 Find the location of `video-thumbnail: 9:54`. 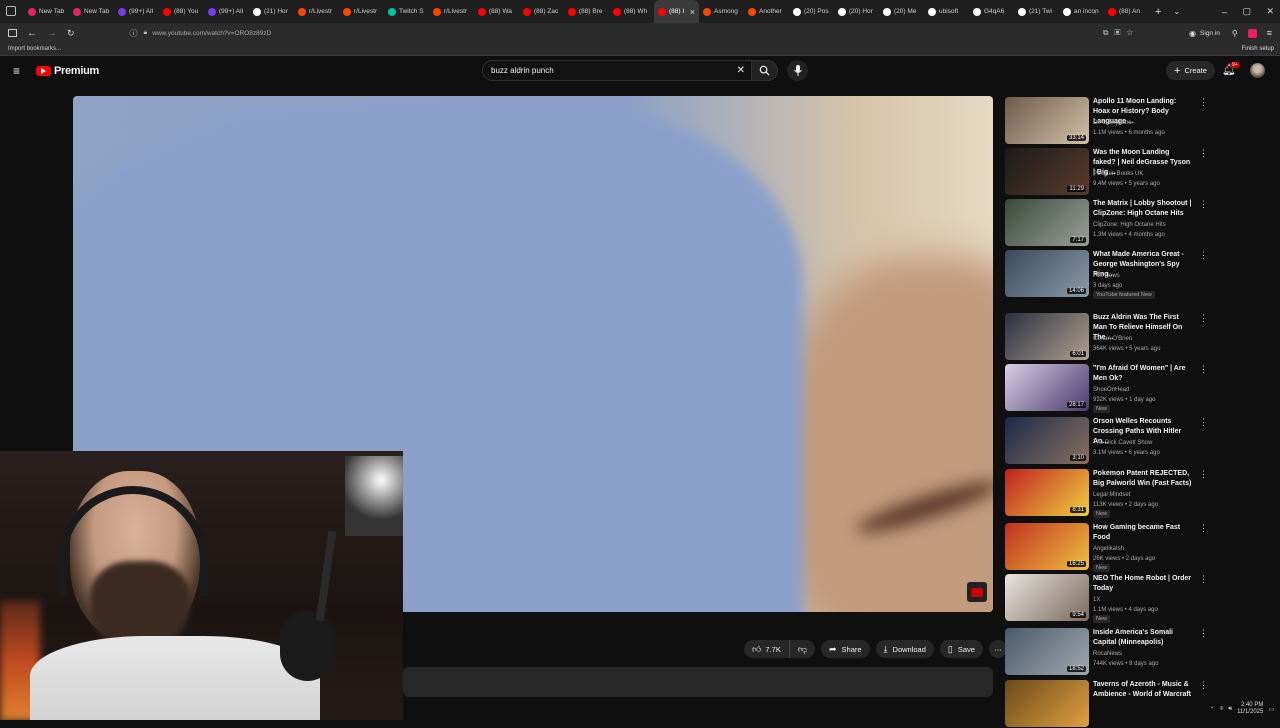

video-thumbnail: 9:54 is located at coordinates (1047, 597).